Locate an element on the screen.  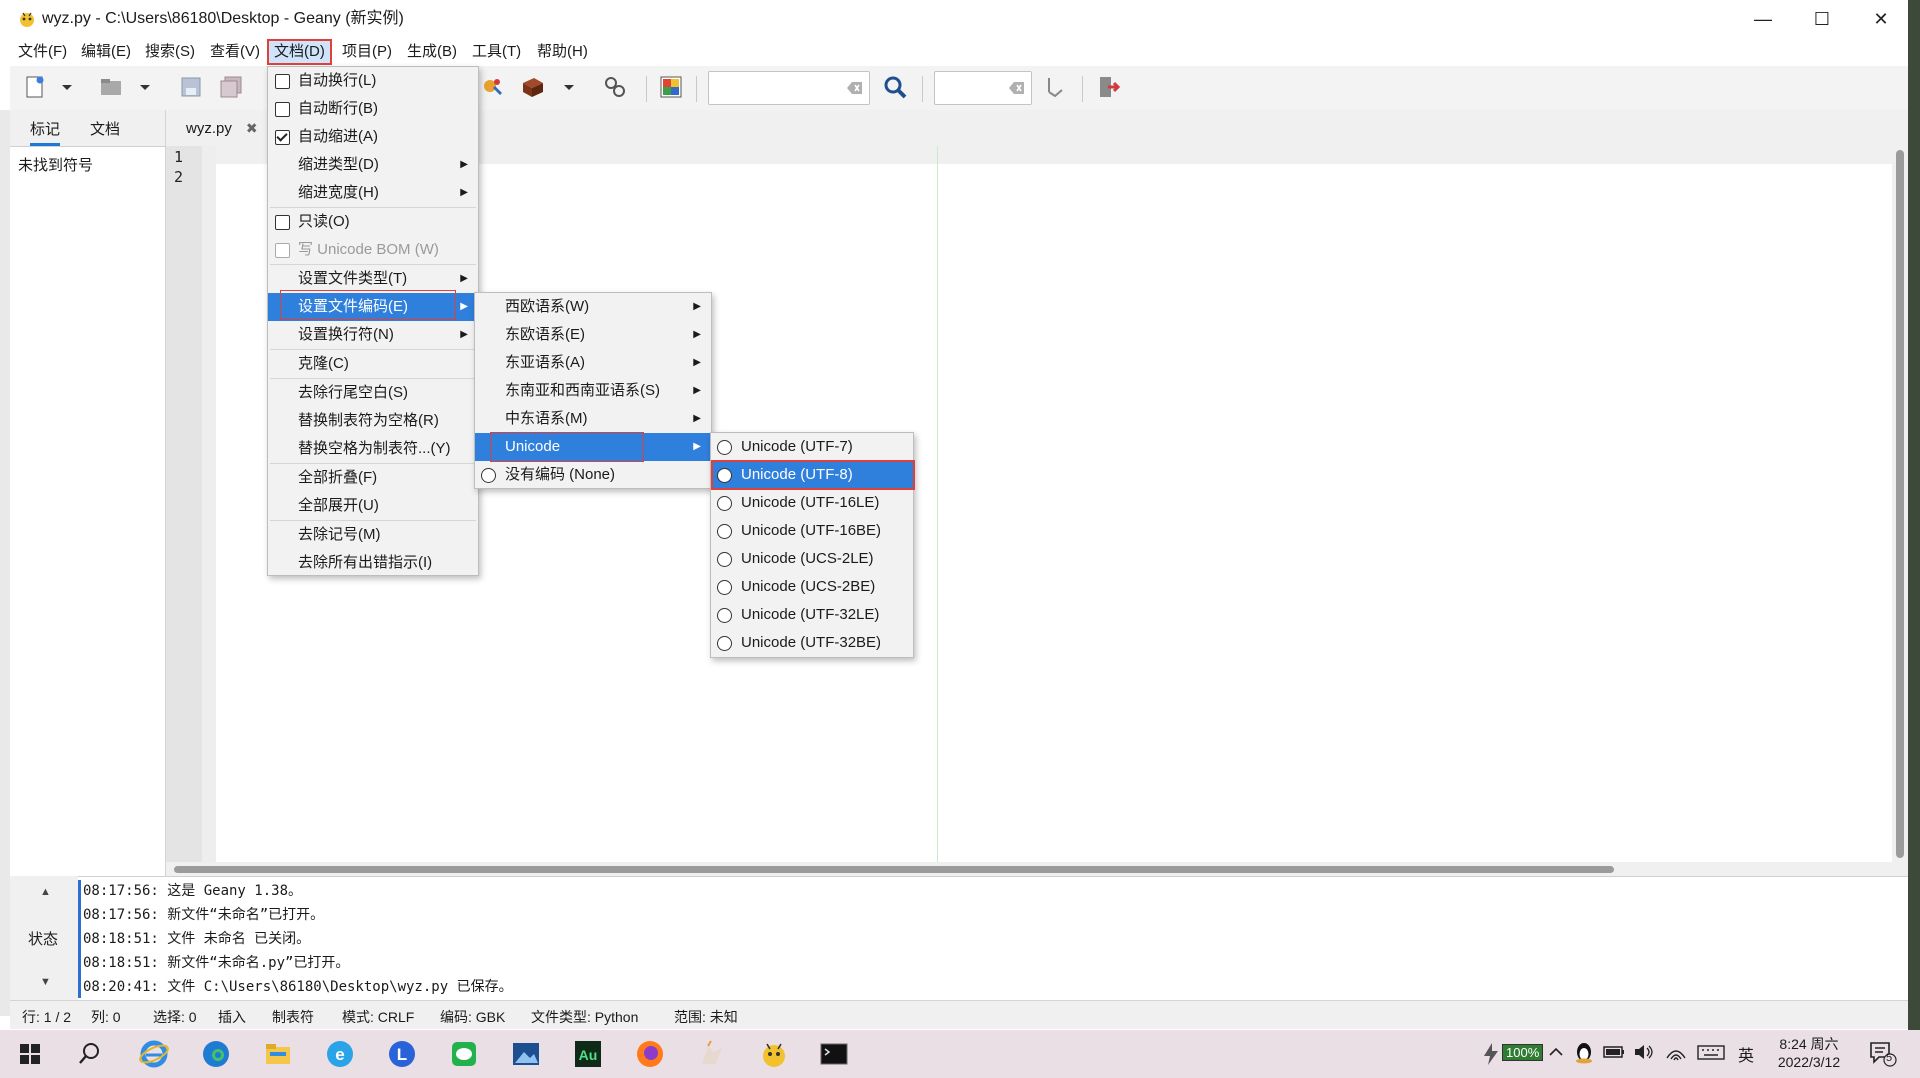
menu-item-remove-markers: 去除记号(M) is located at coordinates (373, 535).